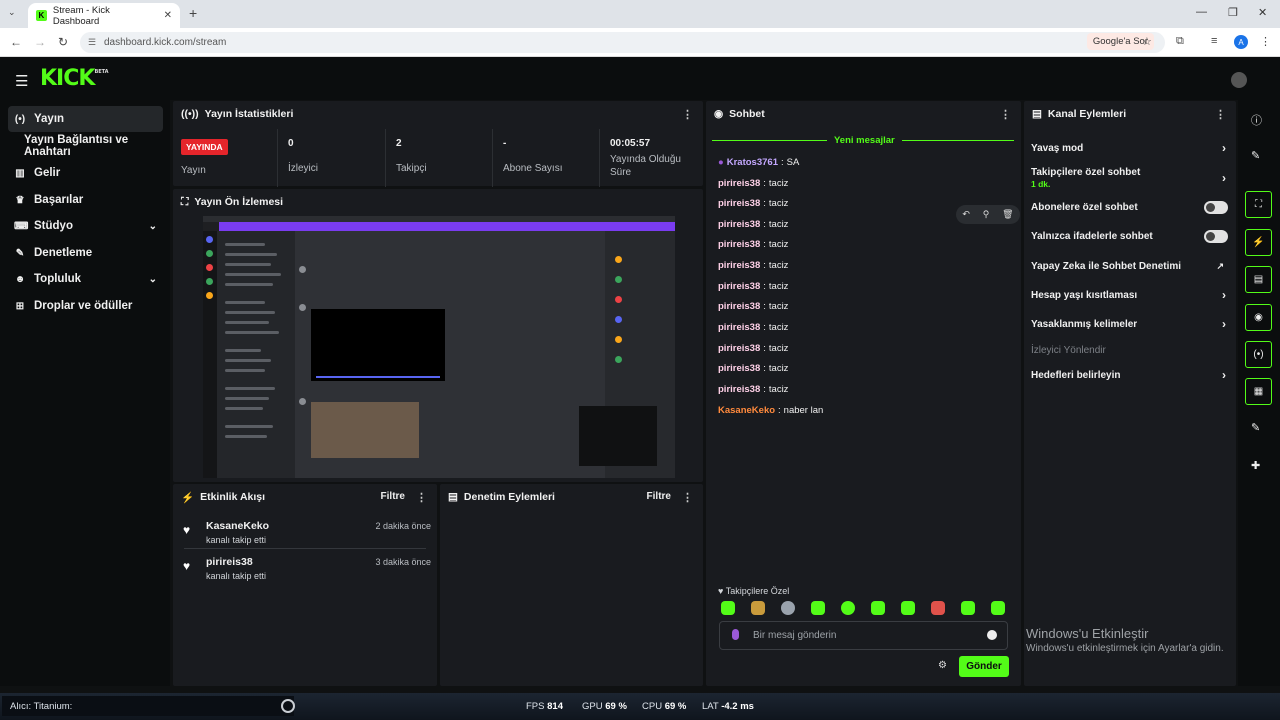  What do you see at coordinates (439, 347) in the screenshot?
I see `stream-preview-video` at bounding box center [439, 347].